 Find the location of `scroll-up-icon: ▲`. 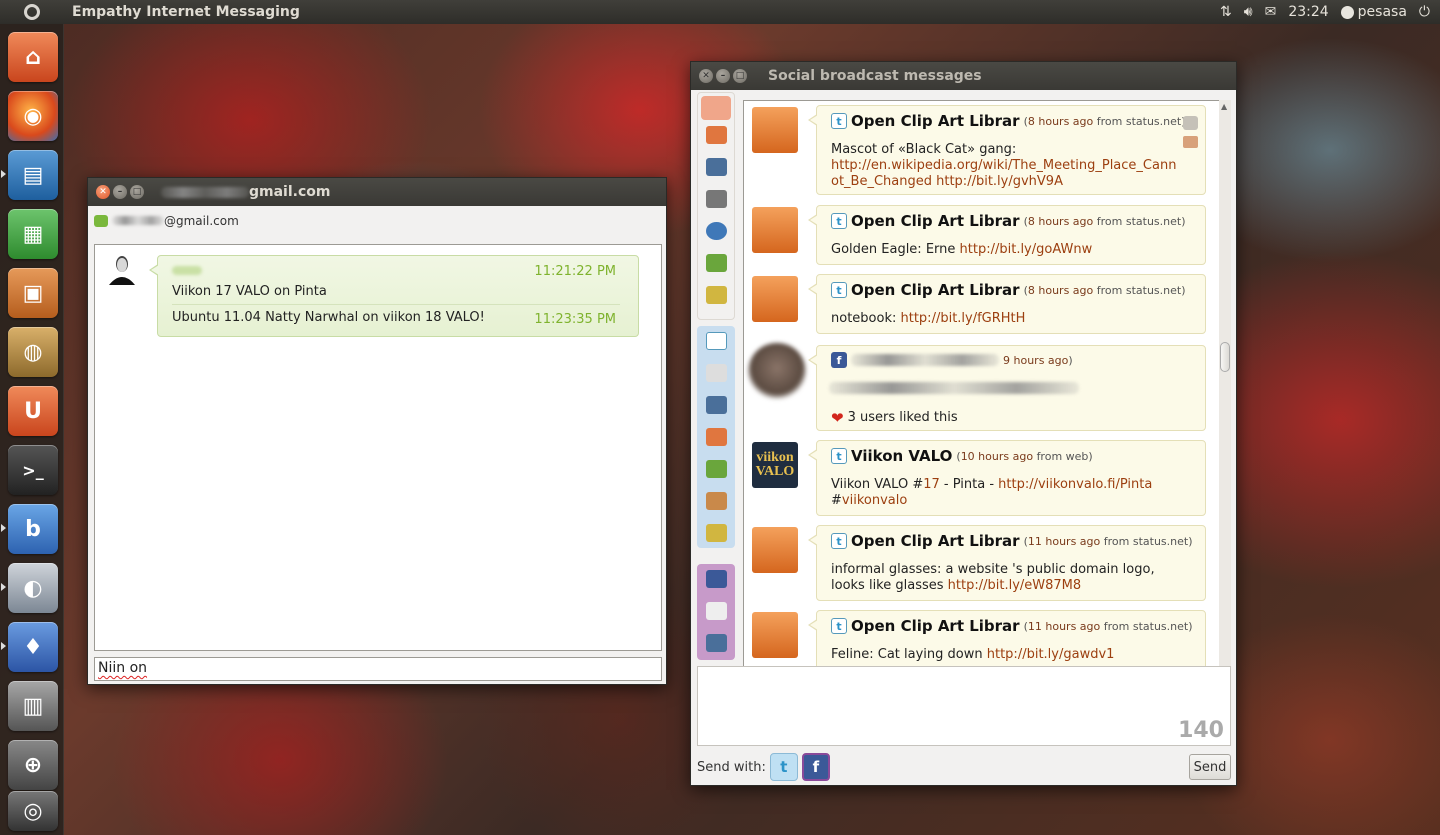

scroll-up-icon: ▲ is located at coordinates (1224, 106).